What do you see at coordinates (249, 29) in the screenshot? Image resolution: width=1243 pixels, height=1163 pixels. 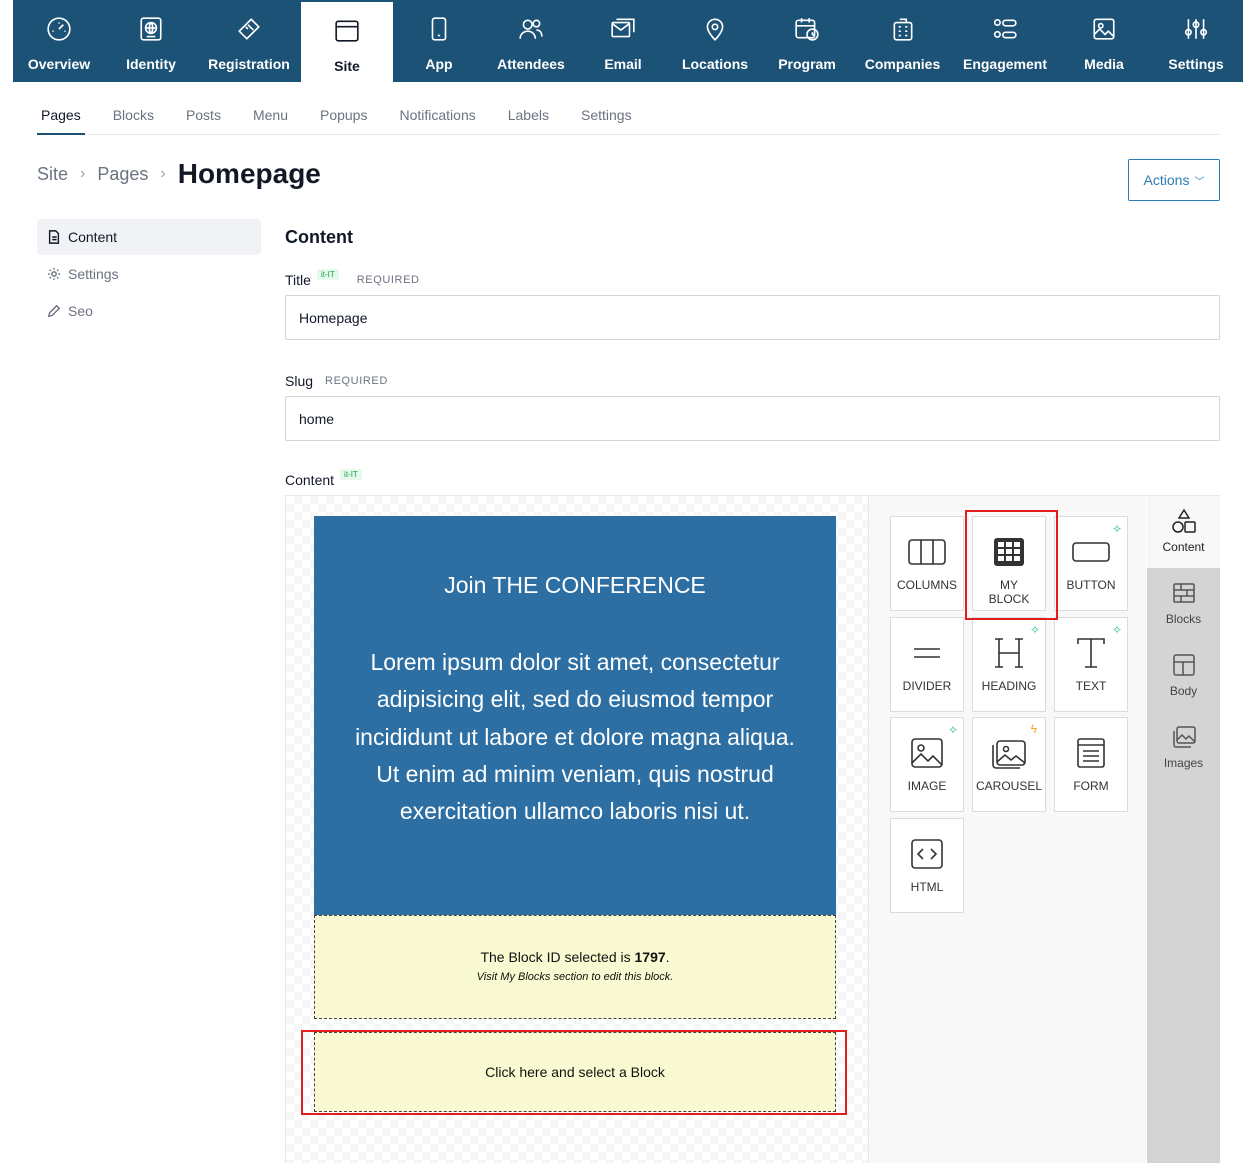 I see `ticket-icon` at bounding box center [249, 29].